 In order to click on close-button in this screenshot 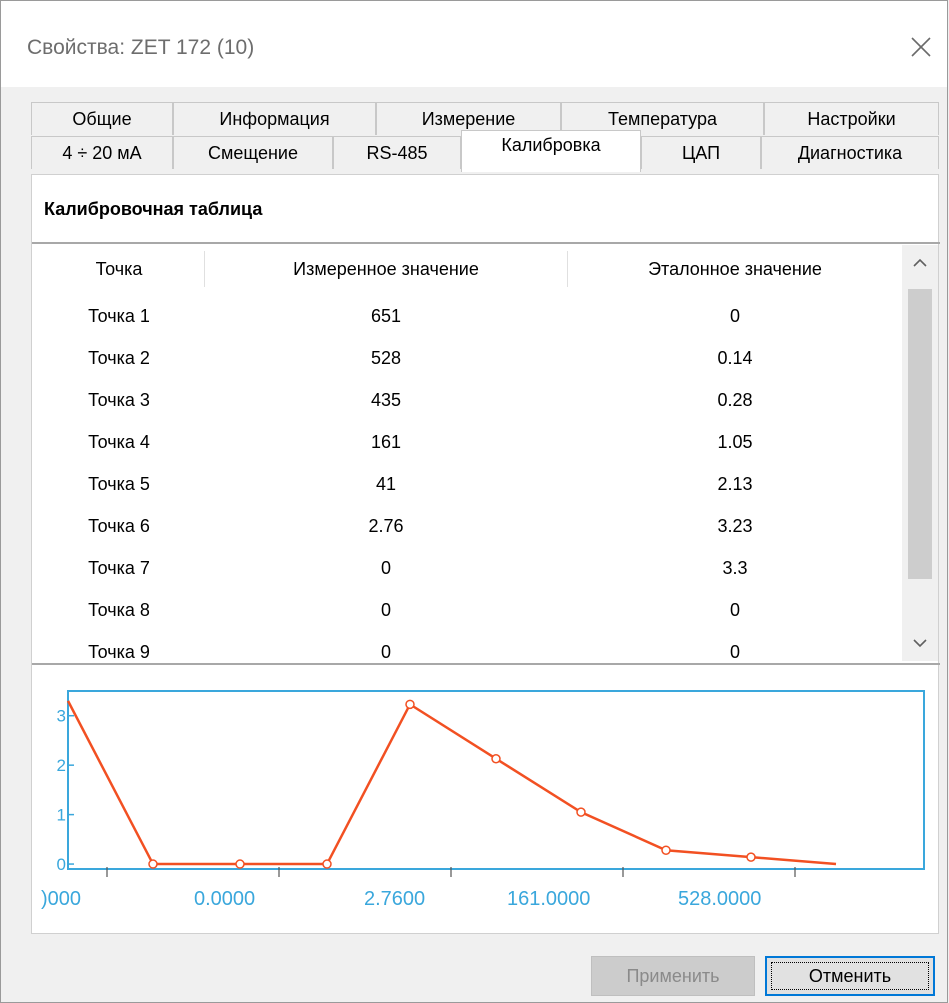, I will do `click(921, 47)`.